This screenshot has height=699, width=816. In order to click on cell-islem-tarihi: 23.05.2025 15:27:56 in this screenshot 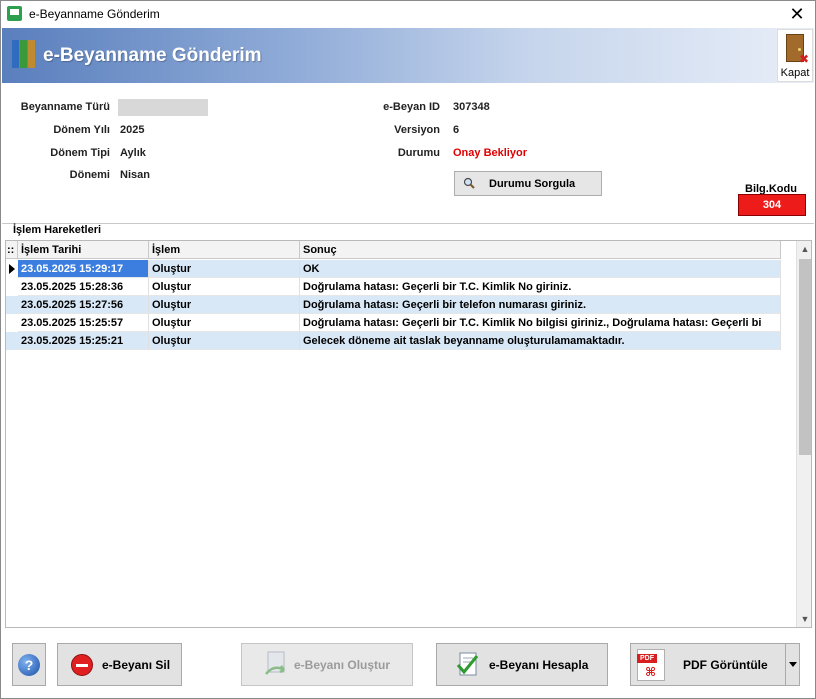, I will do `click(83, 305)`.